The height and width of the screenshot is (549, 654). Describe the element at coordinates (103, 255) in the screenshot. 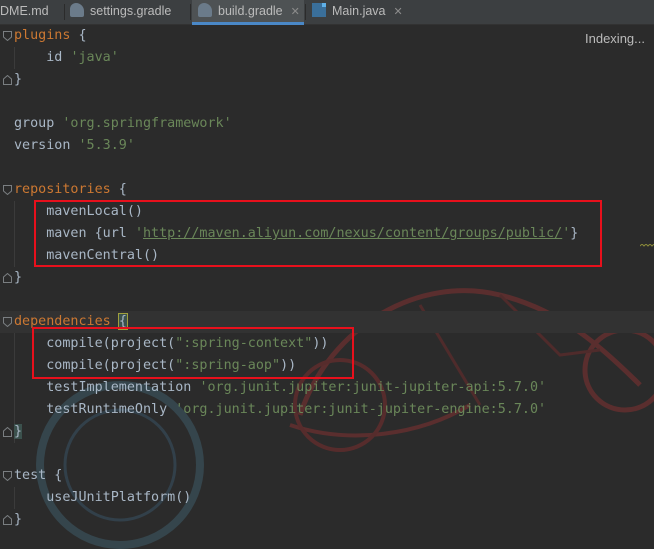

I see `code-line: mavenCentral()` at that location.